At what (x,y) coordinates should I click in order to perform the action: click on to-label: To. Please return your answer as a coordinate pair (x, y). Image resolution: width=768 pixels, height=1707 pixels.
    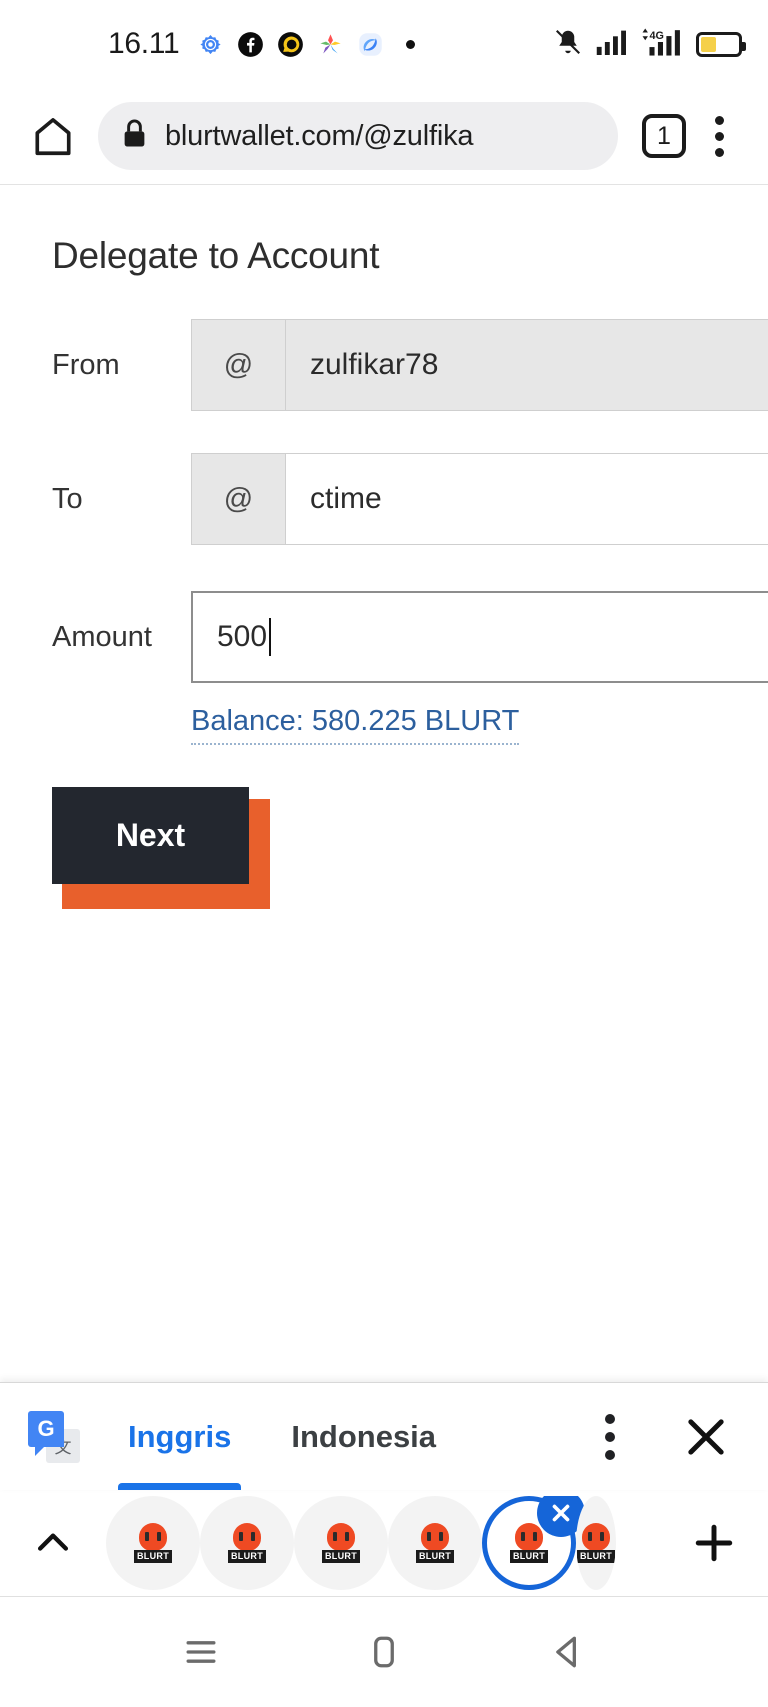
    Looking at the image, I should click on (67, 498).